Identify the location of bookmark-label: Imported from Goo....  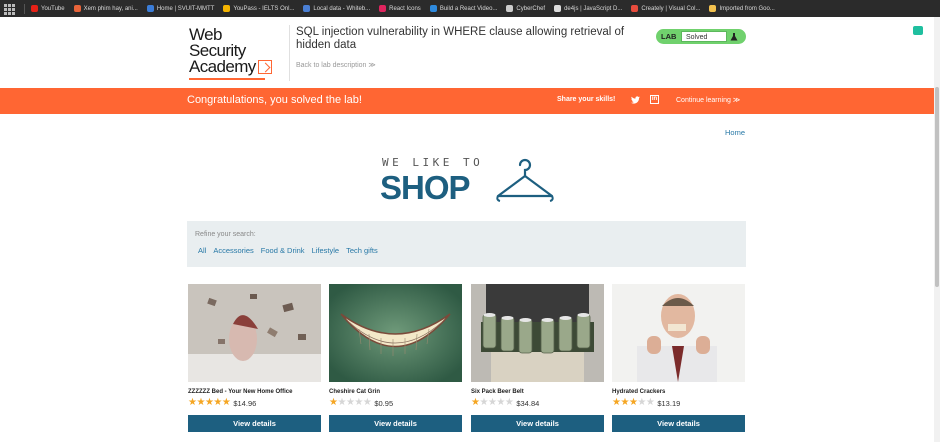
(747, 8).